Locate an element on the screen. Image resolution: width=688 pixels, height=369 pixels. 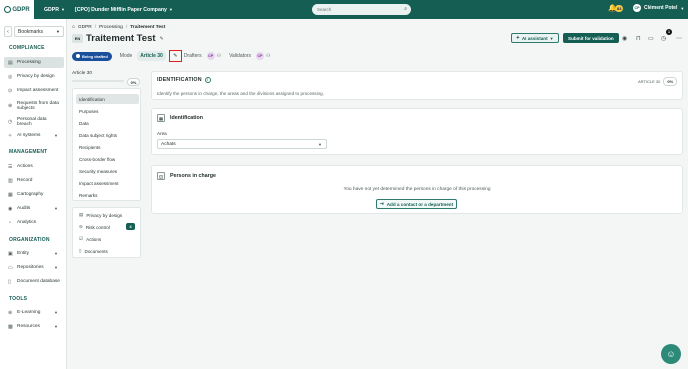
bookmarks-label: Bookmarks is located at coordinates (31, 31).